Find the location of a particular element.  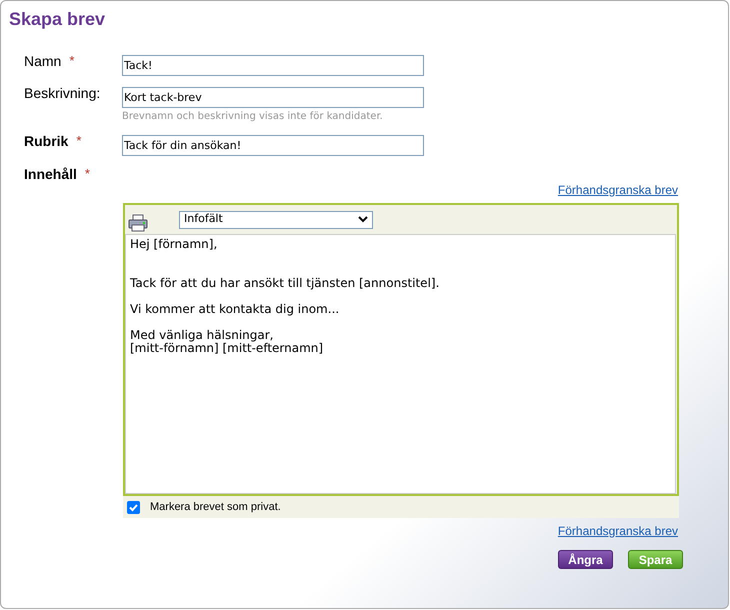

field-label: Rubrik is located at coordinates (46, 141).